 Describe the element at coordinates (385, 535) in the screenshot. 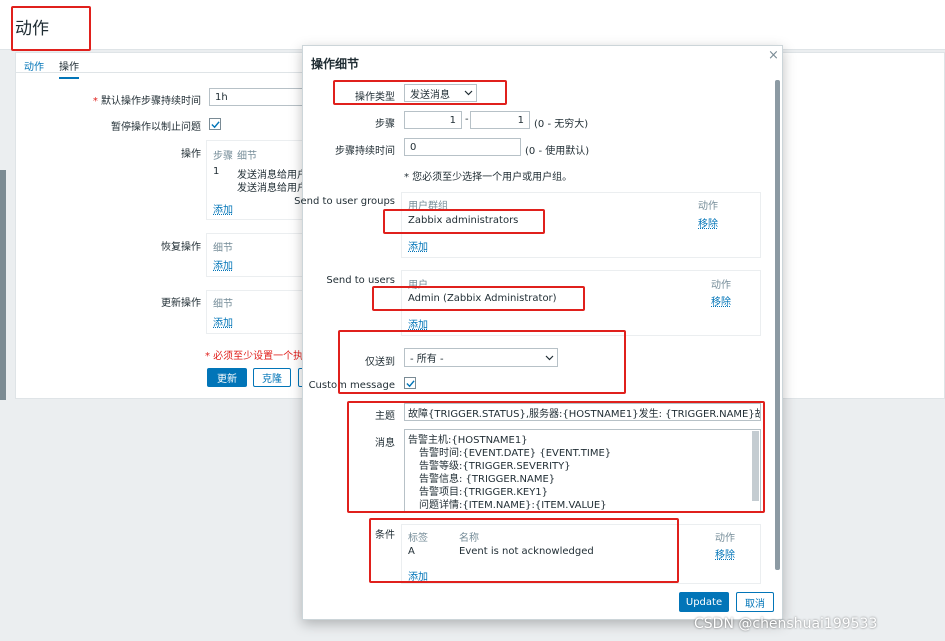

I see `conditions-label: 条件` at that location.